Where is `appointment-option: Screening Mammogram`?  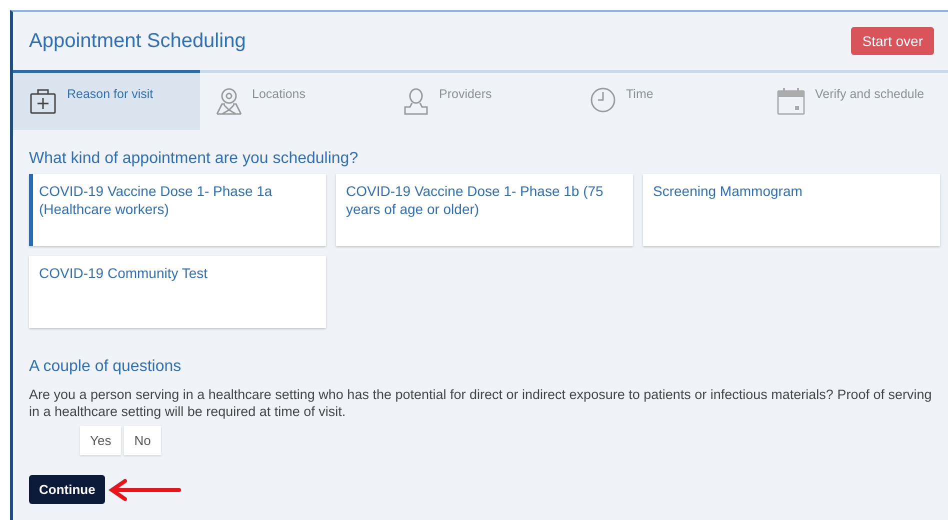
appointment-option: Screening Mammogram is located at coordinates (791, 210).